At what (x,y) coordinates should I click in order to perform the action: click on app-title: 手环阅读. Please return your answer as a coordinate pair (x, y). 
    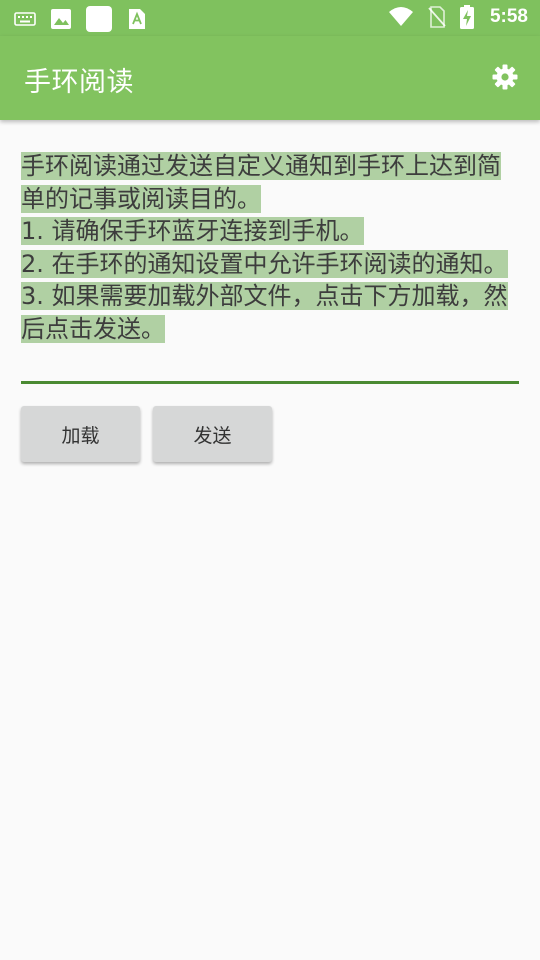
    Looking at the image, I should click on (79, 82).